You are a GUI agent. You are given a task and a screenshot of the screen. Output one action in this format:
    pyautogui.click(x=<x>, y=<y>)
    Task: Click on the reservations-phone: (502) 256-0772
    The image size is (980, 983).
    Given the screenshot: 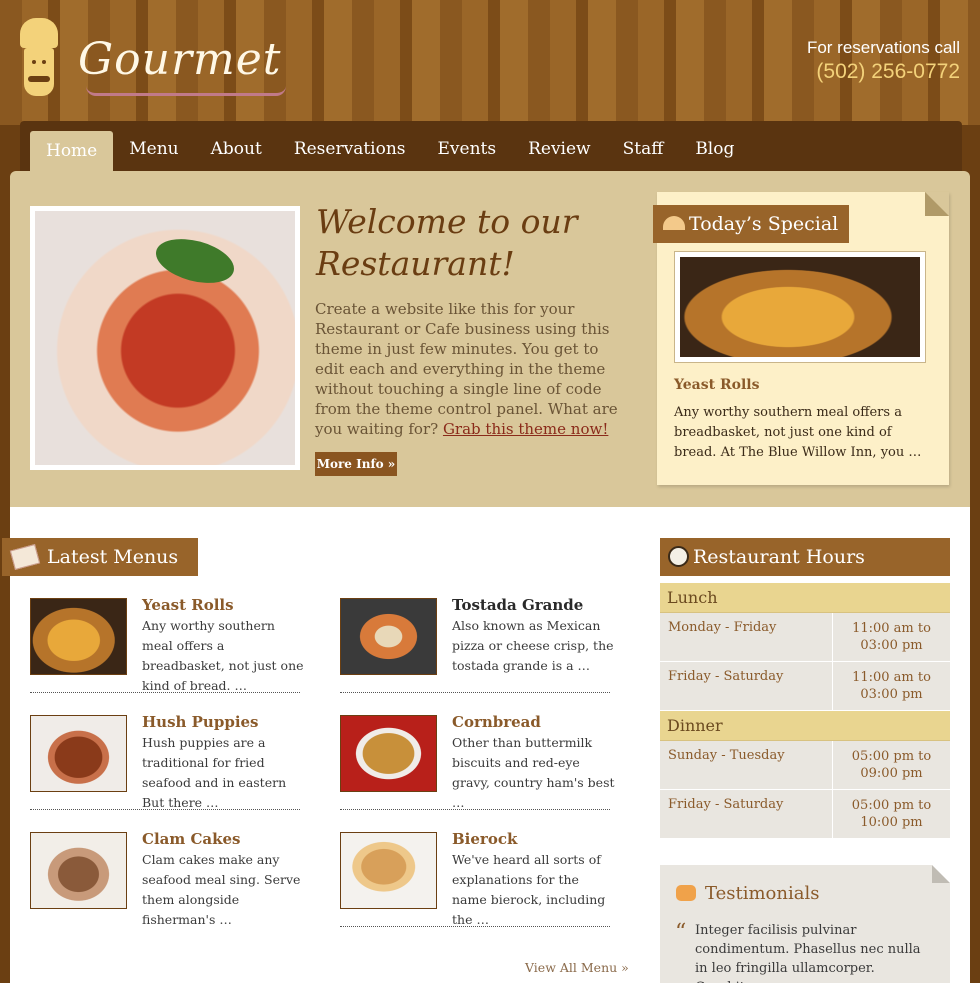 What is the action you would take?
    pyautogui.click(x=883, y=72)
    